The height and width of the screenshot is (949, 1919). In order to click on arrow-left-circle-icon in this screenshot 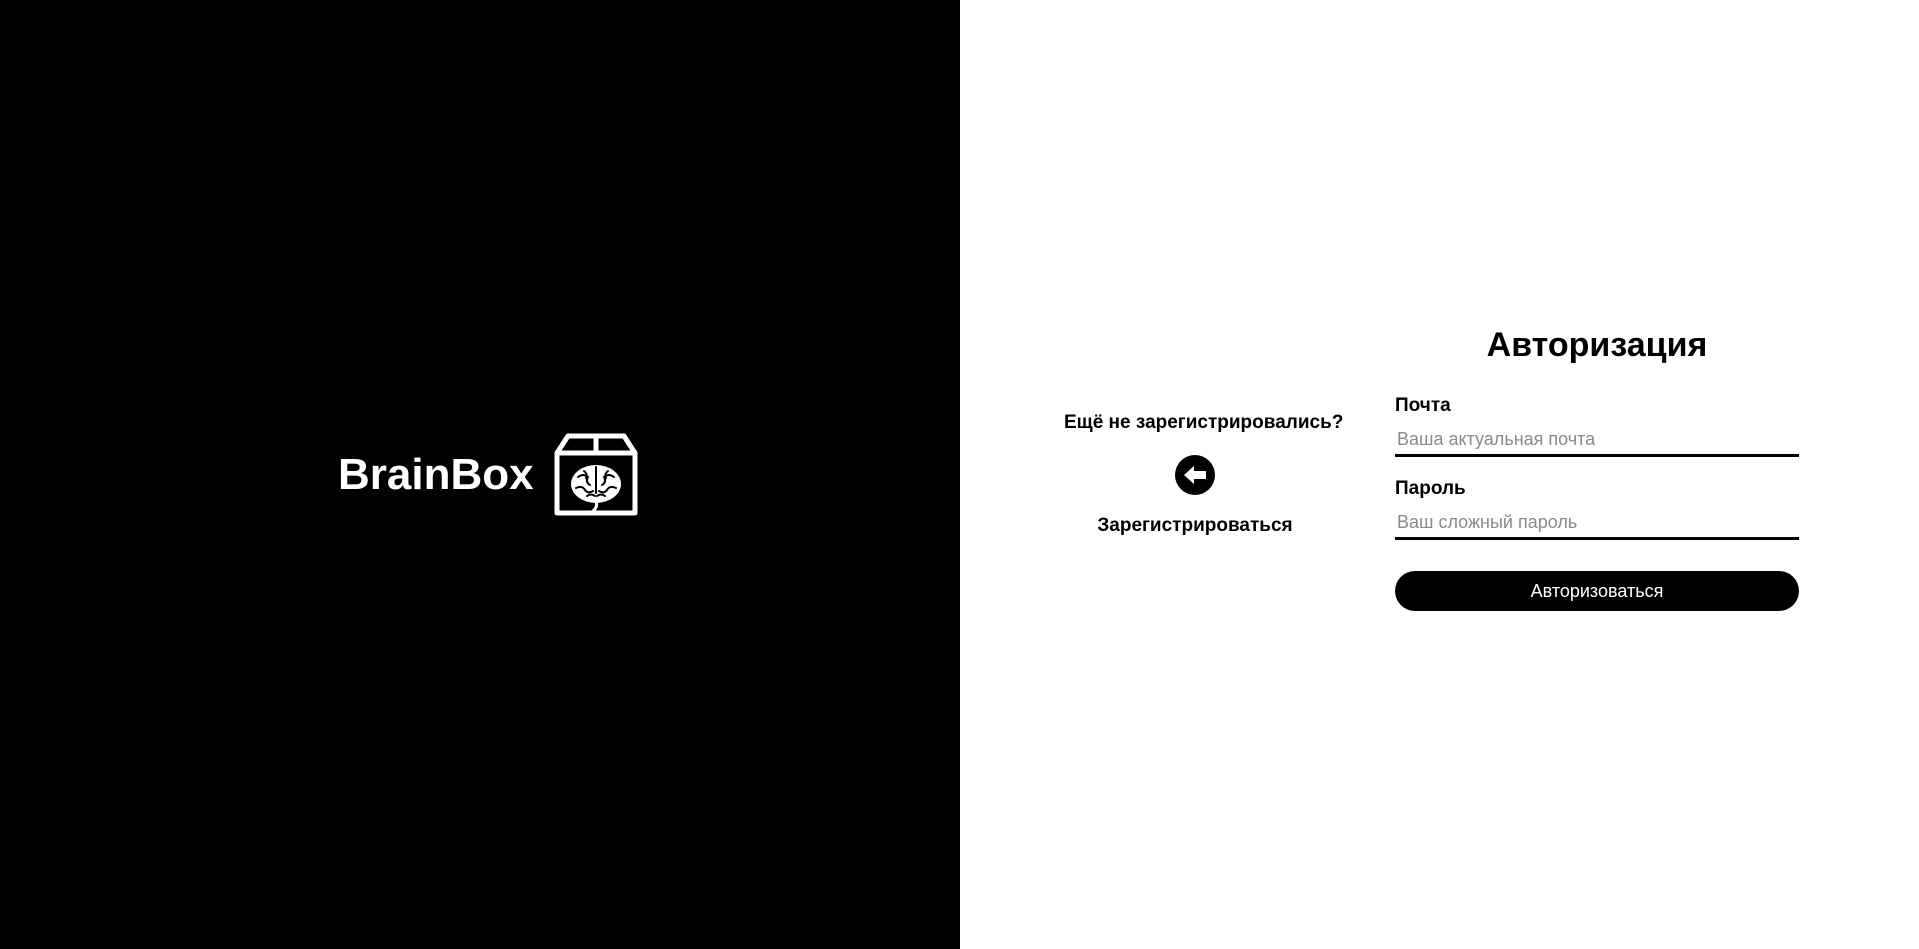, I will do `click(1195, 475)`.